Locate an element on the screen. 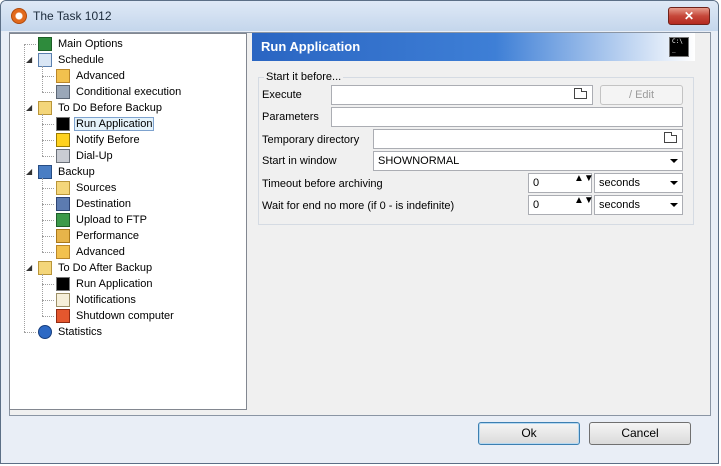 The height and width of the screenshot is (466, 721). timeout-input: 0 ▲▼ is located at coordinates (561, 183).